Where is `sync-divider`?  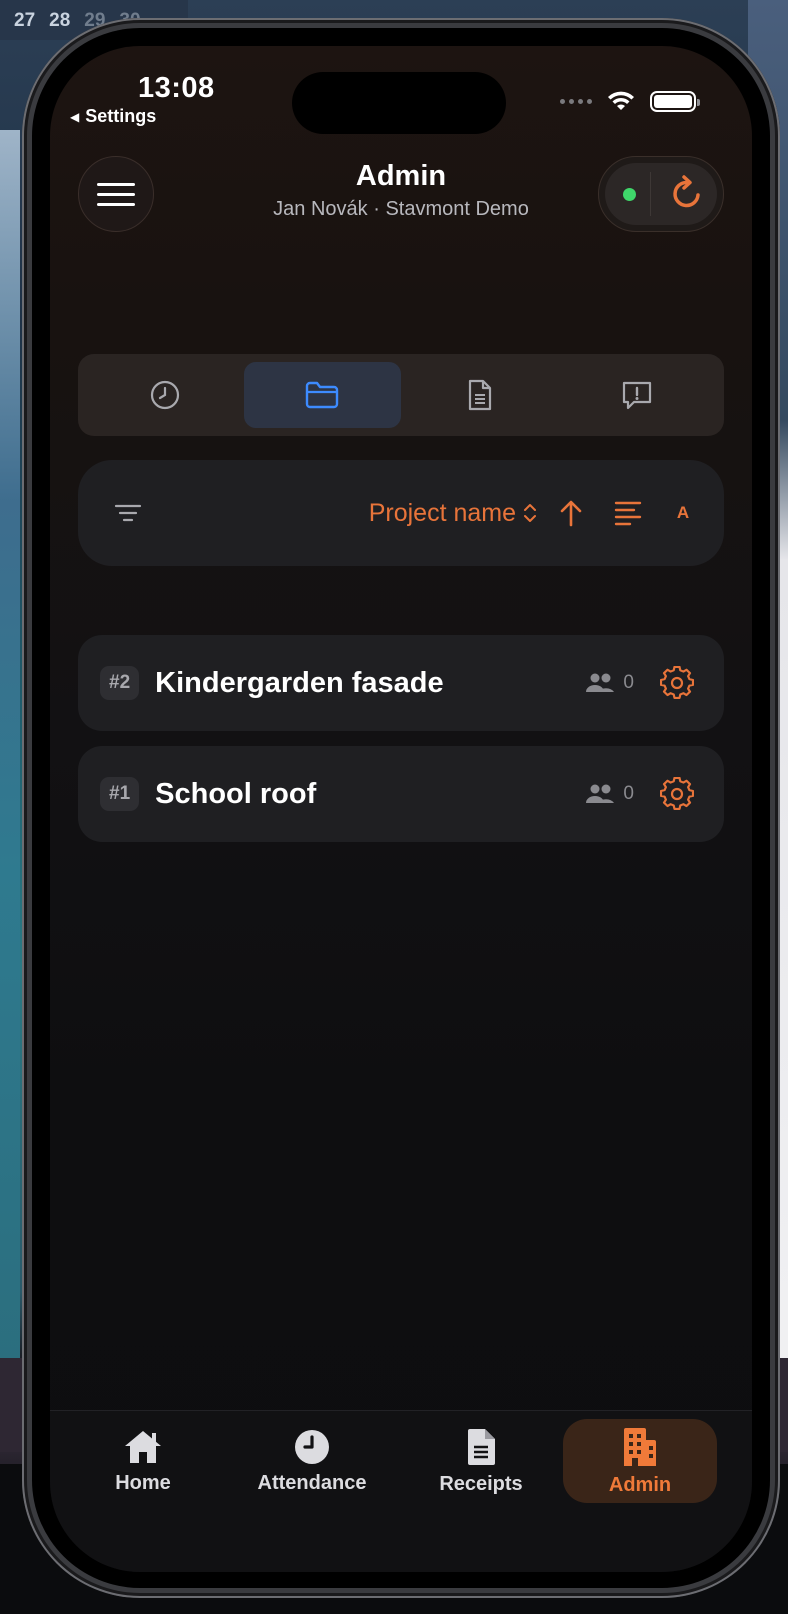
sync-divider is located at coordinates (650, 194).